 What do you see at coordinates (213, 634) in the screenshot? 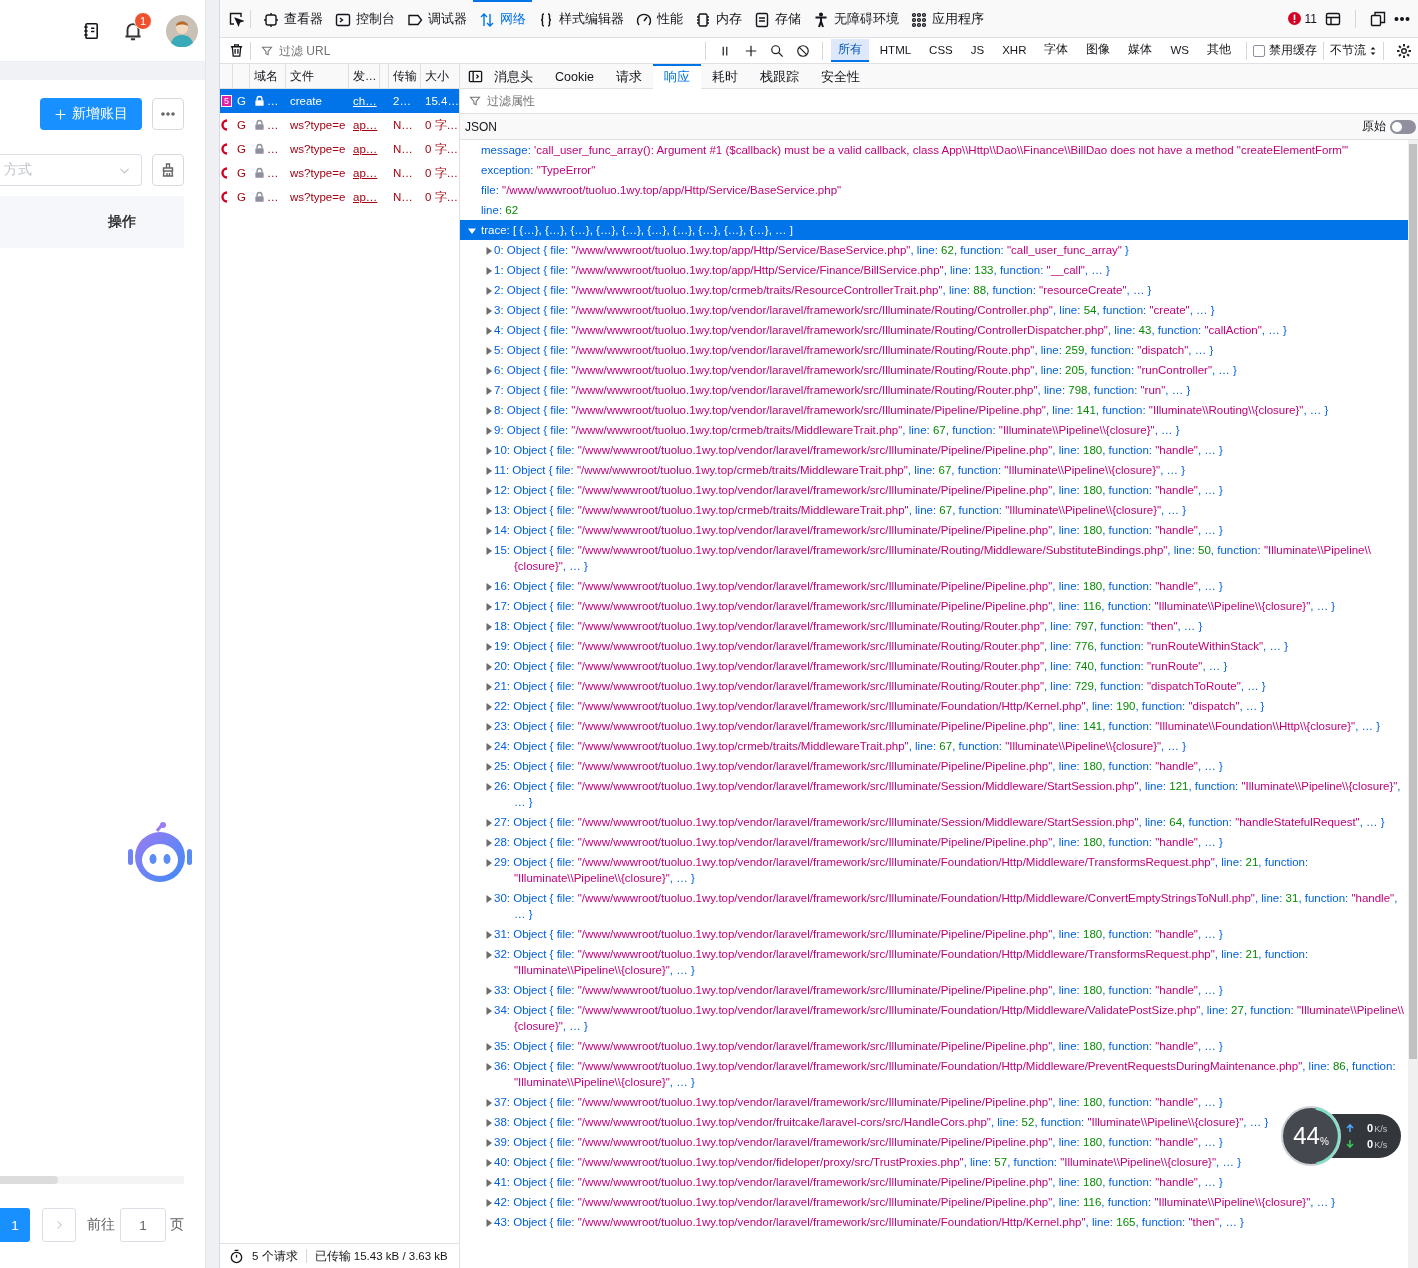
I see `page-scrollbar` at bounding box center [213, 634].